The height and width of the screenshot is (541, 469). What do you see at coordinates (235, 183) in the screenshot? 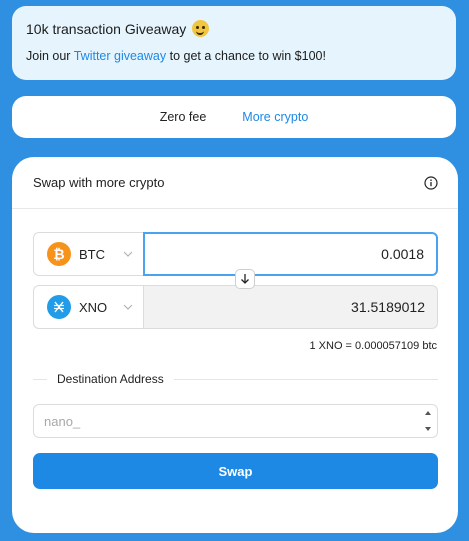
I see `card-header: Swap with more crypto` at bounding box center [235, 183].